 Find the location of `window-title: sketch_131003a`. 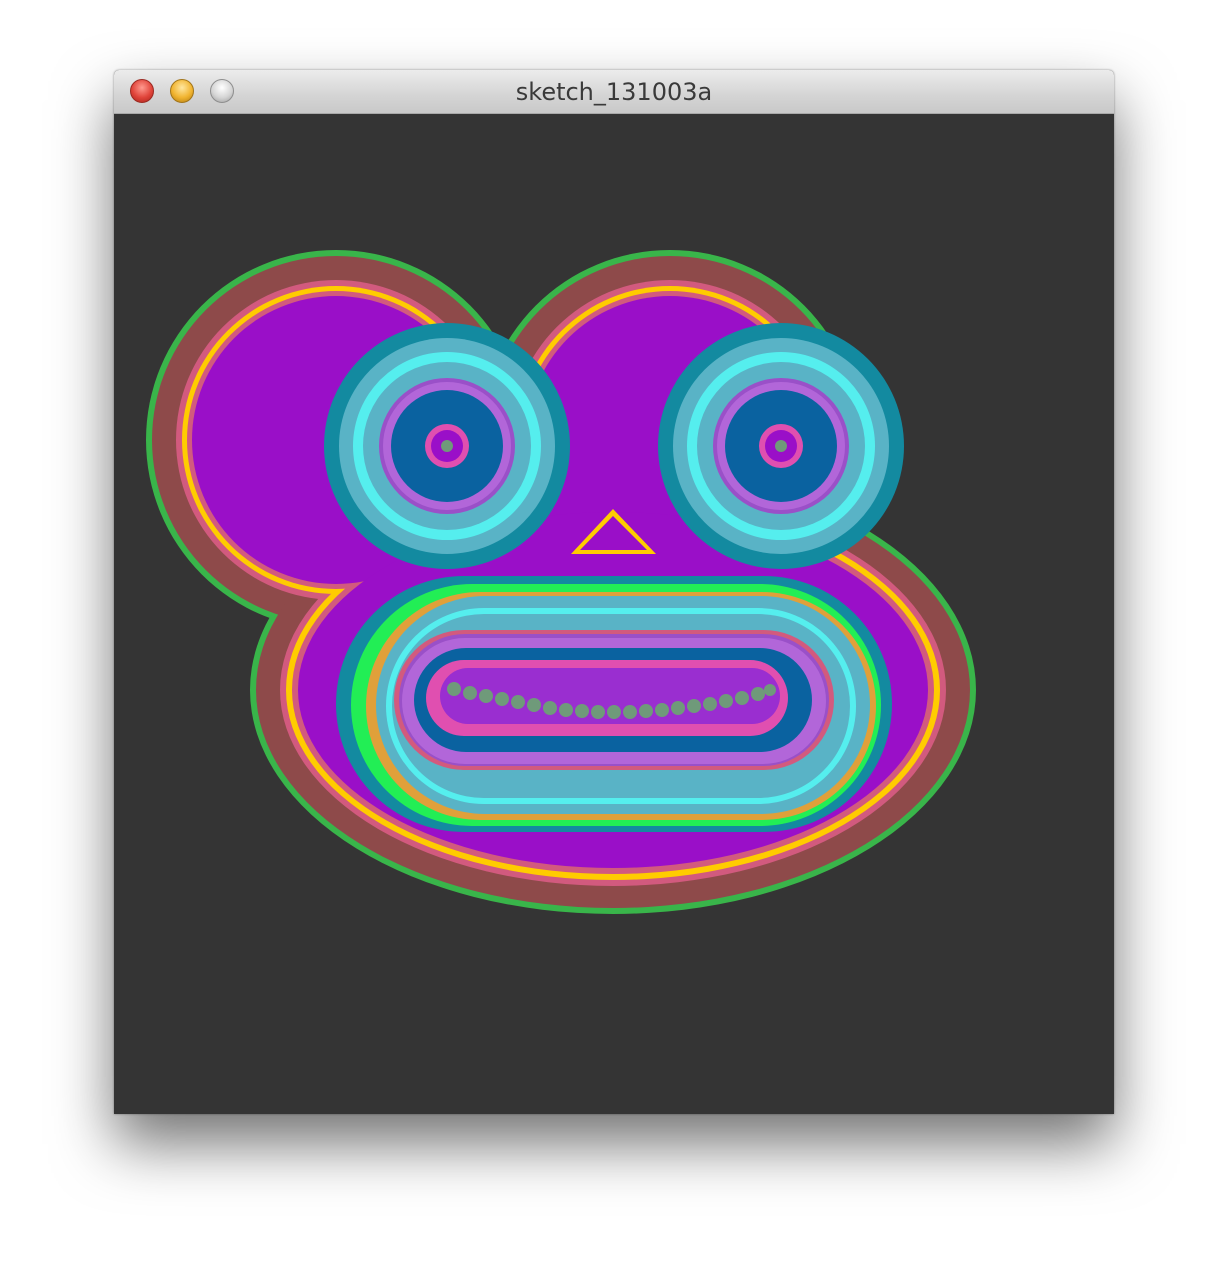

window-title: sketch_131003a is located at coordinates (614, 92).